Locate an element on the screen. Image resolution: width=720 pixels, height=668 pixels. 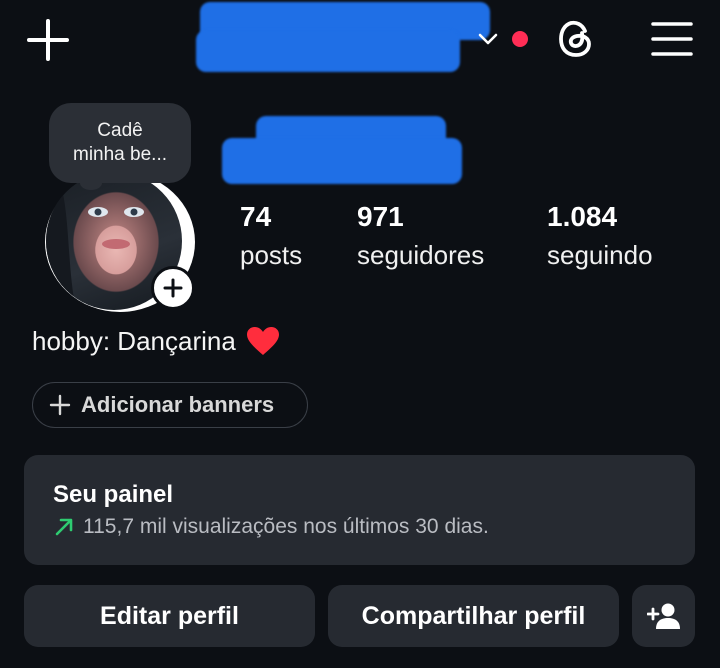
stat-posts: 74 posts is located at coordinates (271, 235).